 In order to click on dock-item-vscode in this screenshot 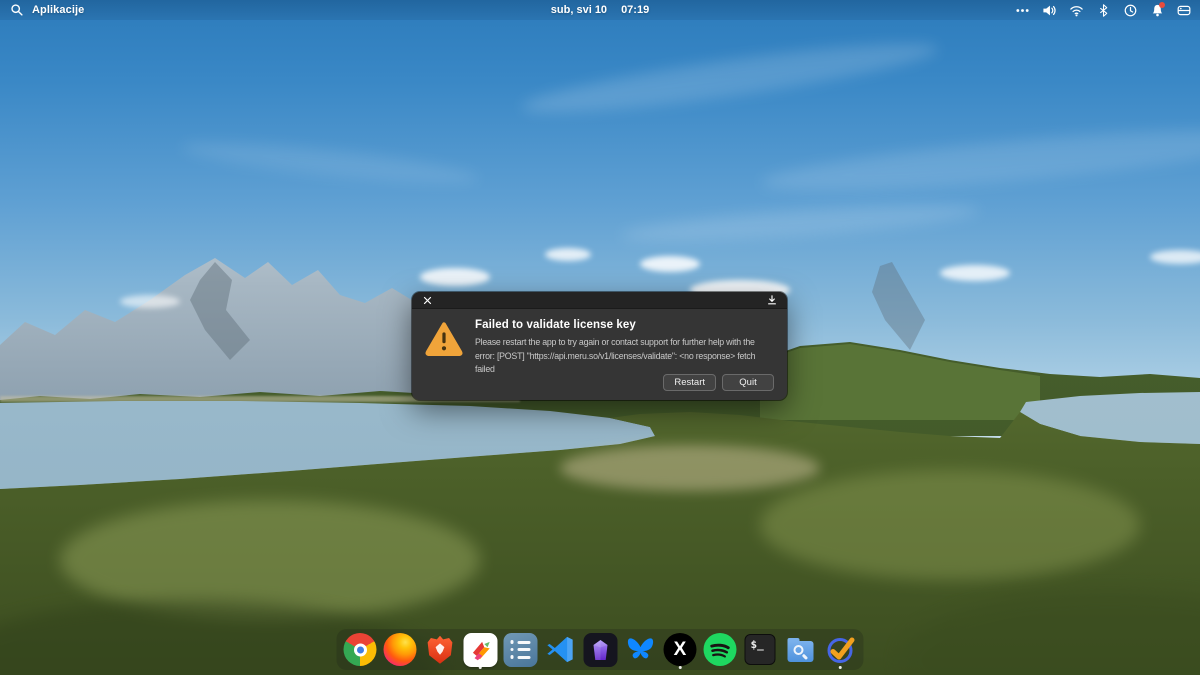, I will do `click(560, 649)`.